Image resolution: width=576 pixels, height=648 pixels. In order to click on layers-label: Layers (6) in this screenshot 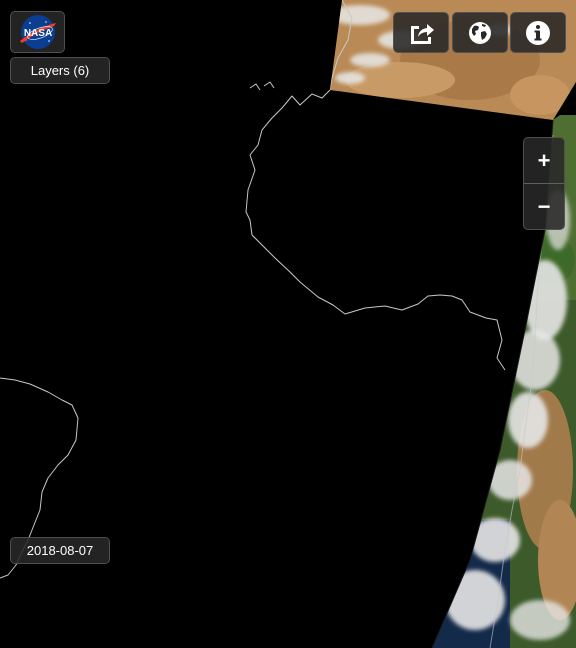, I will do `click(60, 70)`.